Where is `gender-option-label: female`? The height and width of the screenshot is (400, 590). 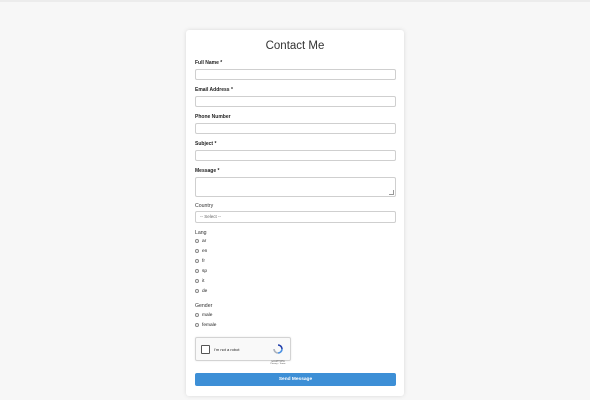
gender-option-label: female is located at coordinates (209, 325).